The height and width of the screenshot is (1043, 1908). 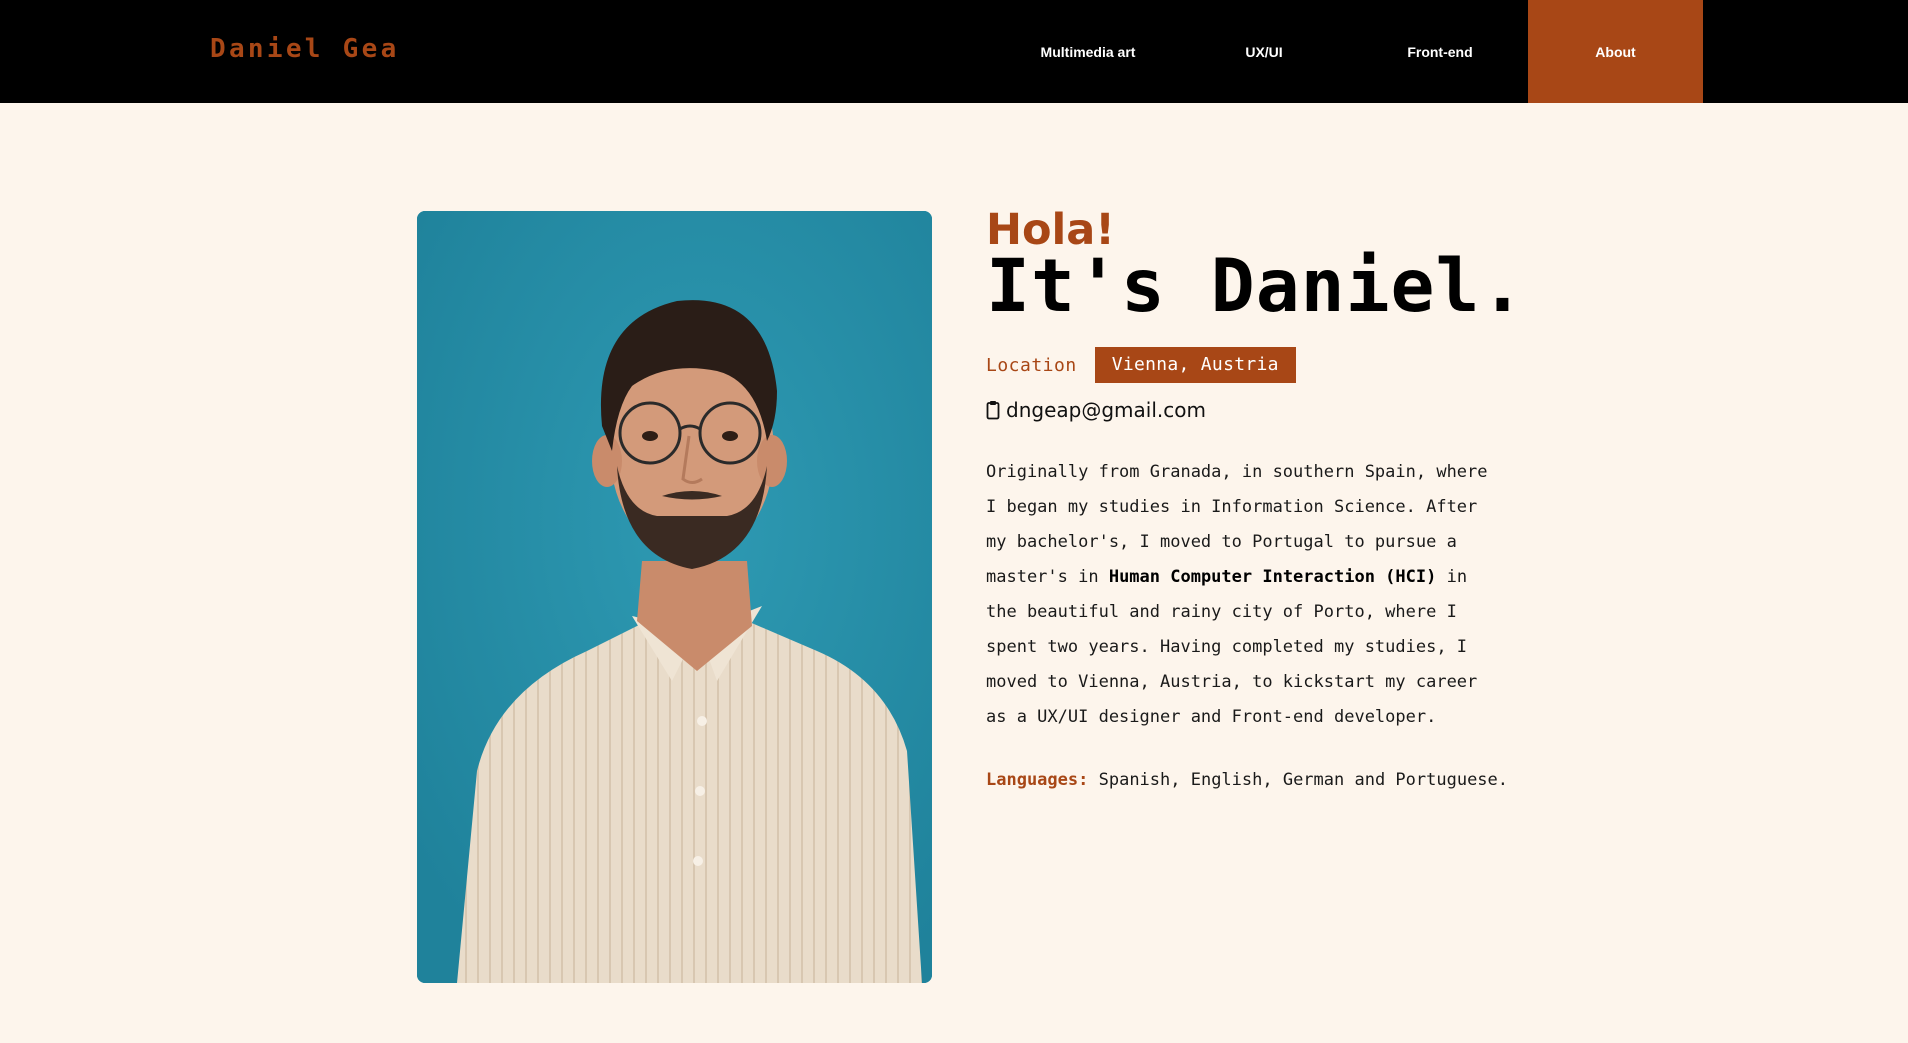 What do you see at coordinates (1088, 51) in the screenshot?
I see `nav-link-multimedia-art: Multimedia art` at bounding box center [1088, 51].